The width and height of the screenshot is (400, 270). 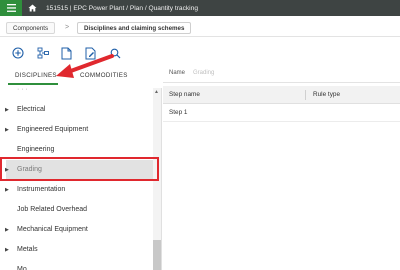 What do you see at coordinates (18, 53) in the screenshot?
I see `add-icon` at bounding box center [18, 53].